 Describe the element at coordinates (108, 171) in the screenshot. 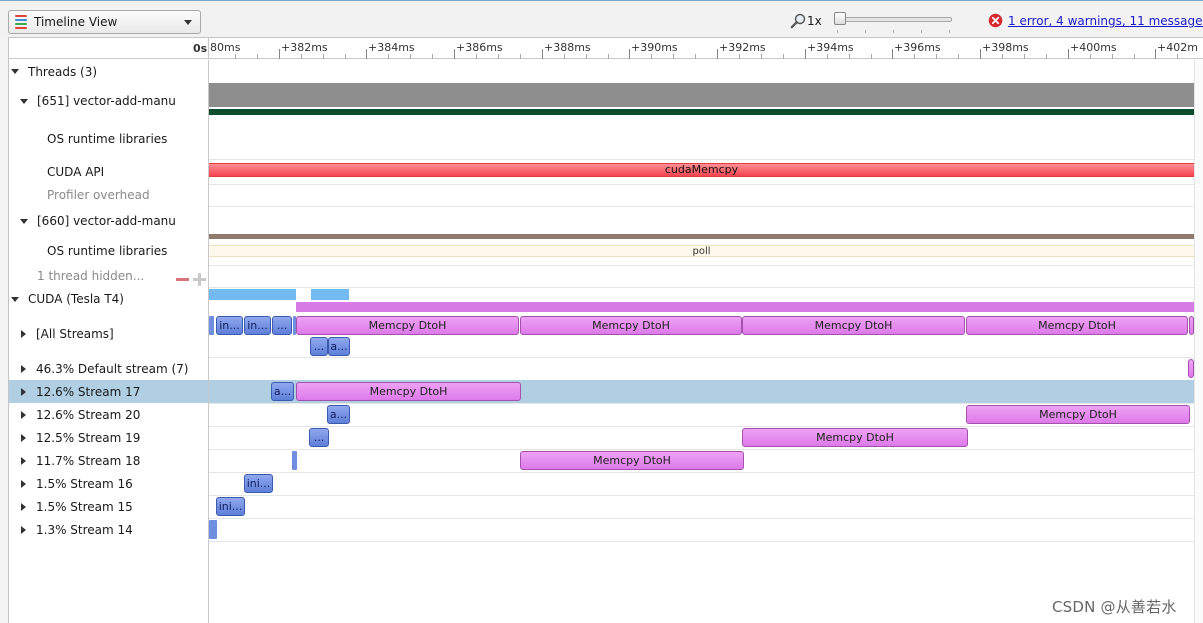

I see `tree-row-cuda-api: CUDA API` at that location.